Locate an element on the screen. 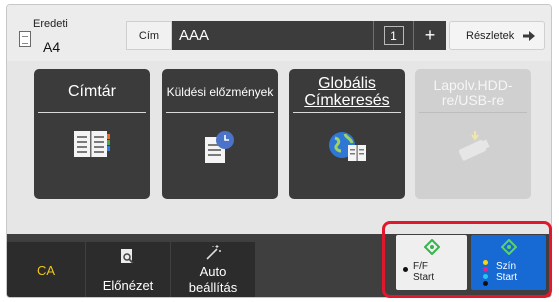  auto-line2: beállítás is located at coordinates (213, 288).